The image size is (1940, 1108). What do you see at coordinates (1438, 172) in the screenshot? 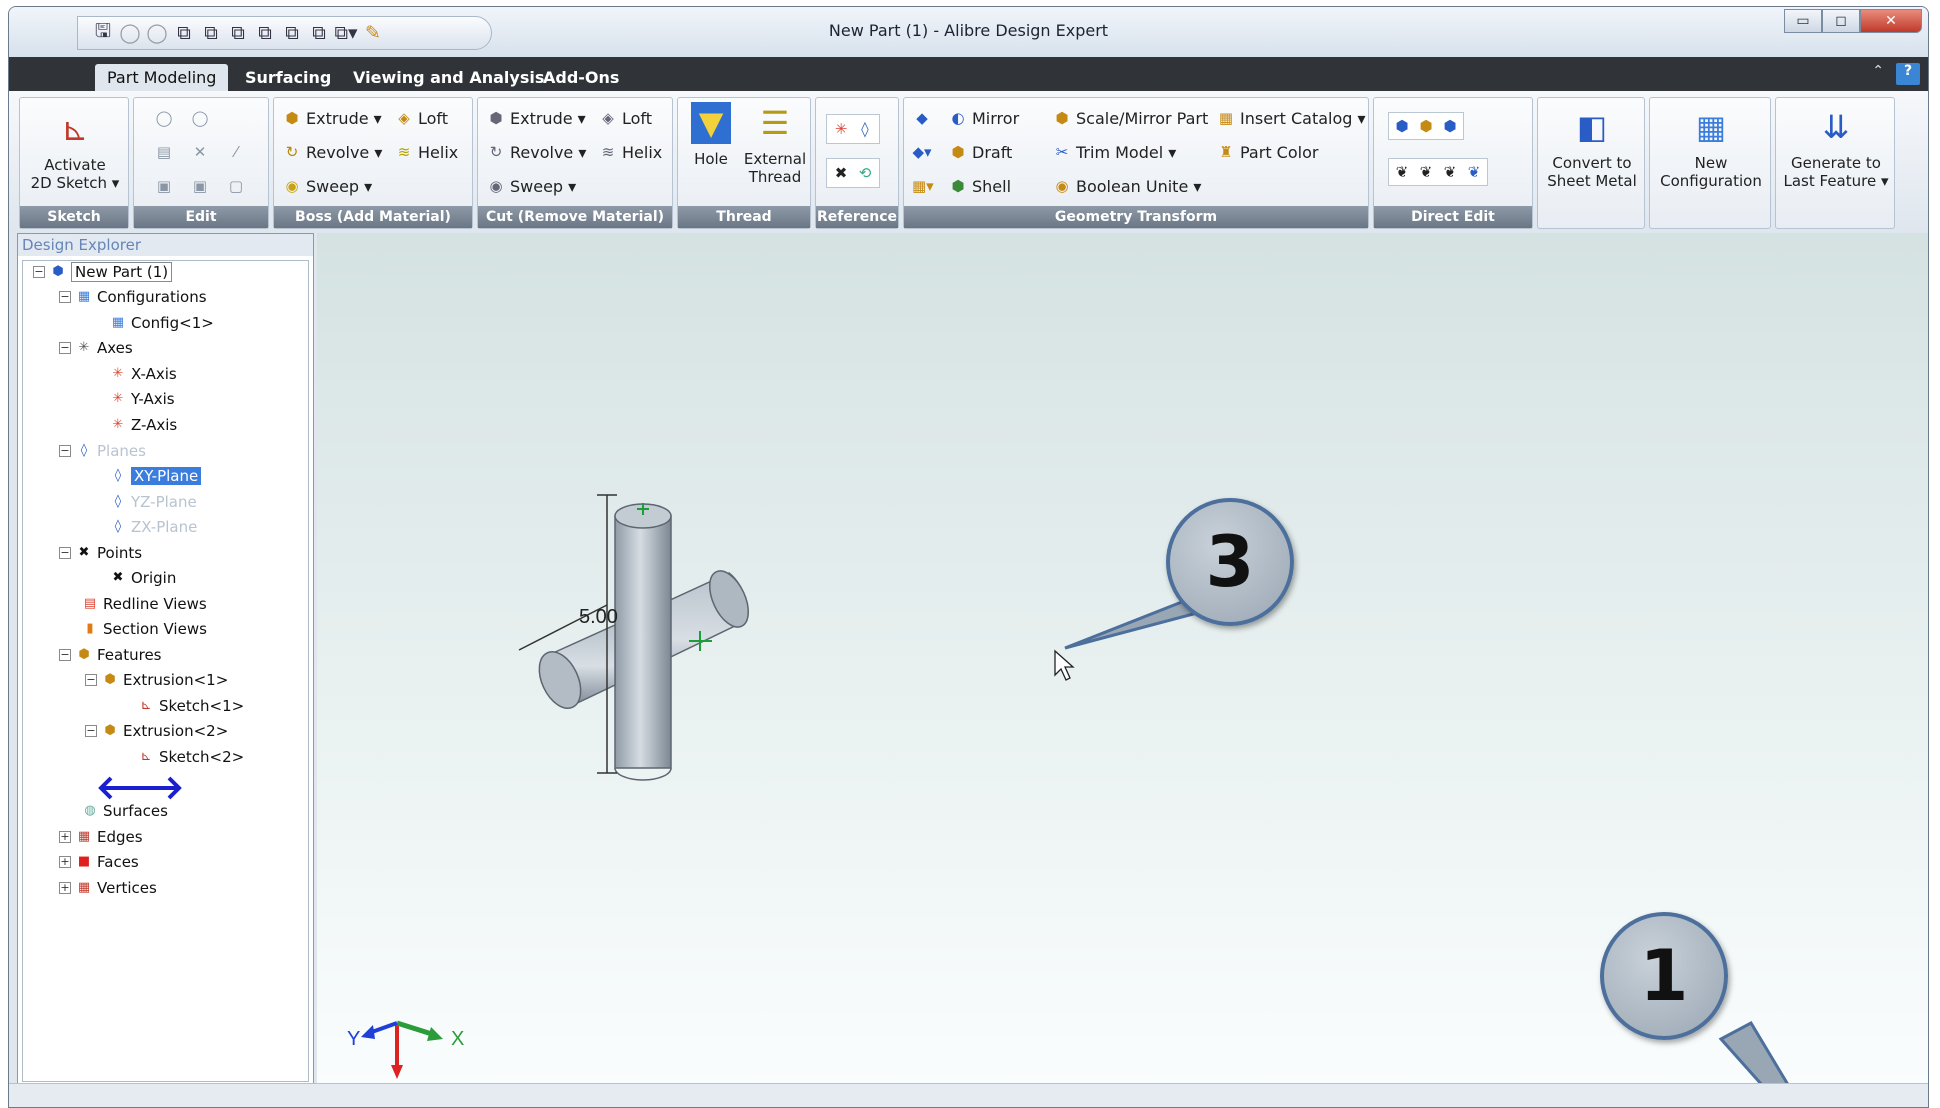
I see `direct-edit-row2: ❦ ❦ ❦ ❦` at bounding box center [1438, 172].